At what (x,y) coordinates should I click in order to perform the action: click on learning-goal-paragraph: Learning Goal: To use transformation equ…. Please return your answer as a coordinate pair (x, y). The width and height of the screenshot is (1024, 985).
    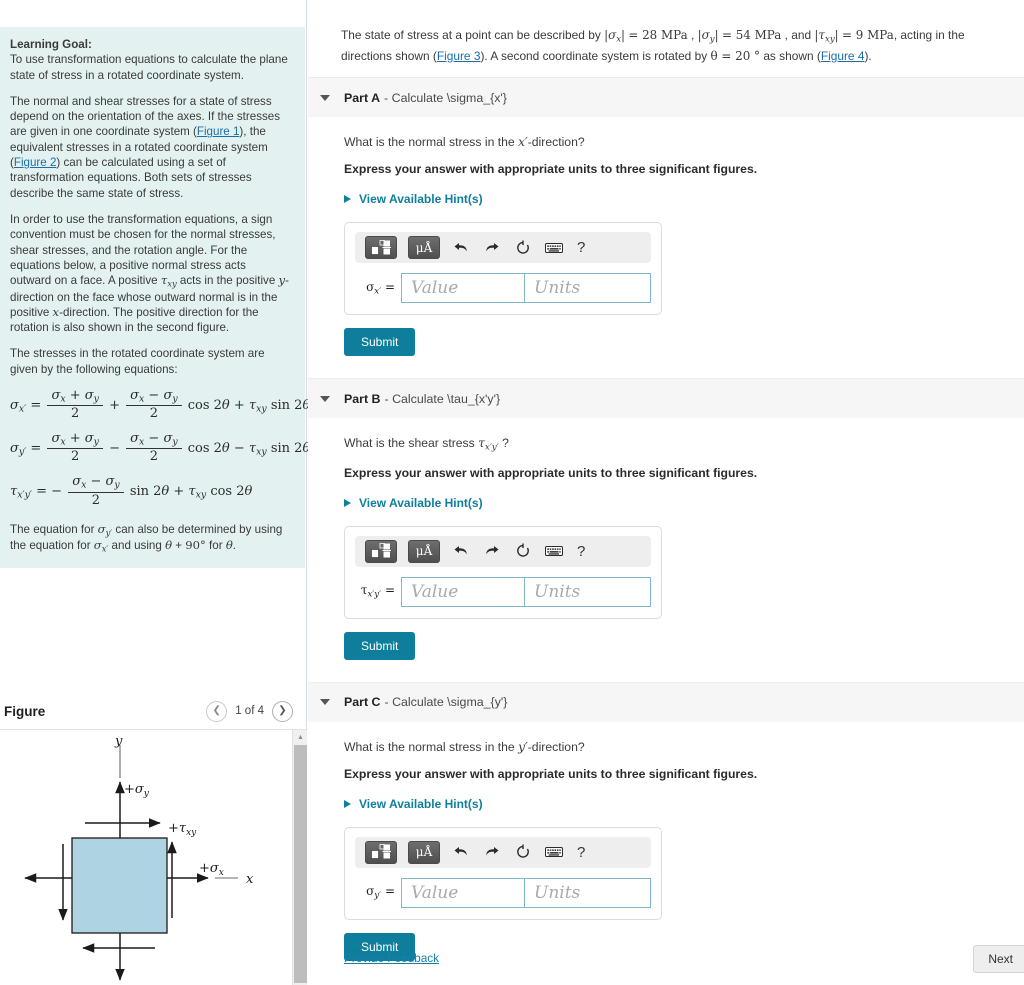
    Looking at the image, I should click on (149, 60).